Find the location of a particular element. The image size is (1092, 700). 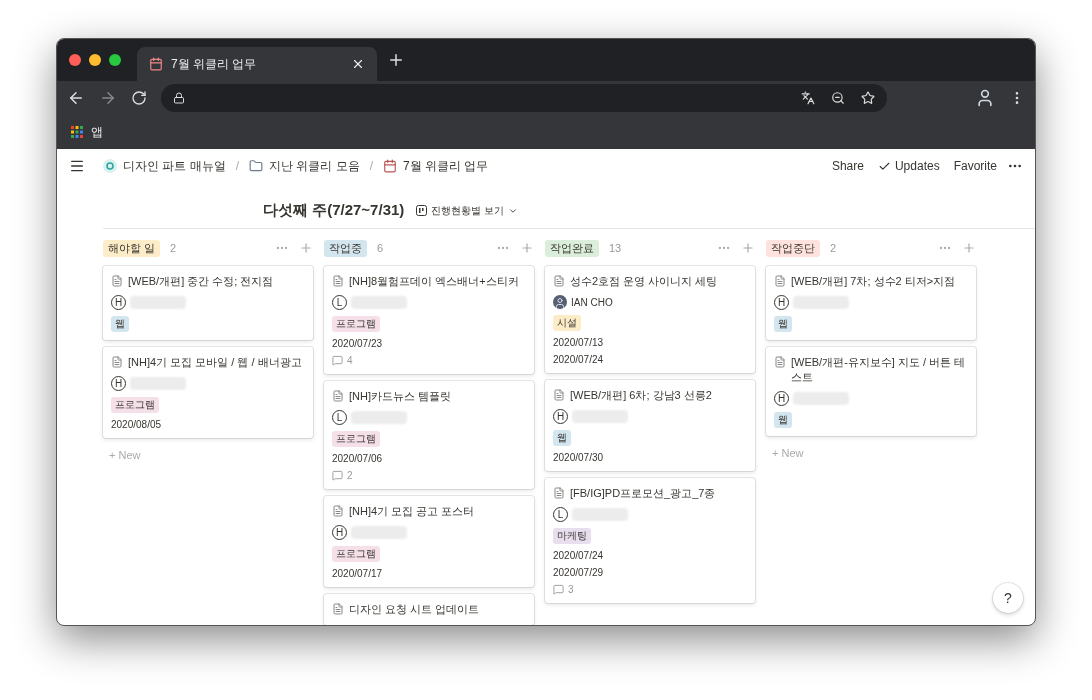

card-title: [WEB/개편] 중간 수정; 전지점 is located at coordinates (201, 281).